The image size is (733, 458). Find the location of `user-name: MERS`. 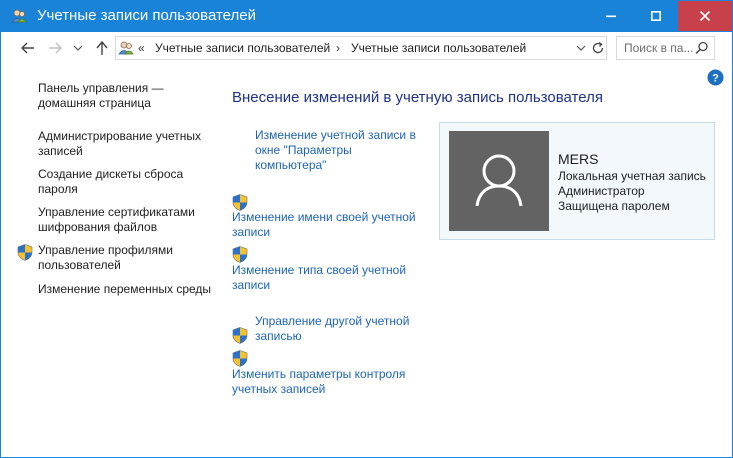

user-name: MERS is located at coordinates (578, 159).